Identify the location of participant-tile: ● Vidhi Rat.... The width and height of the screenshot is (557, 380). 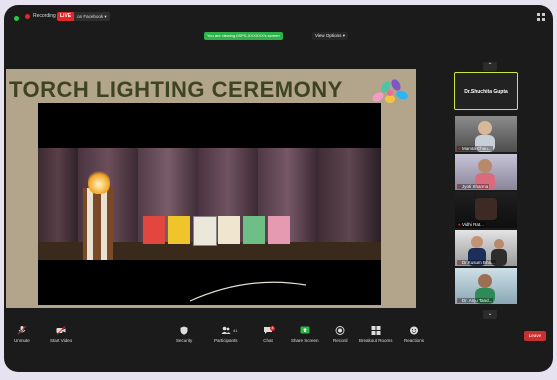
(486, 210).